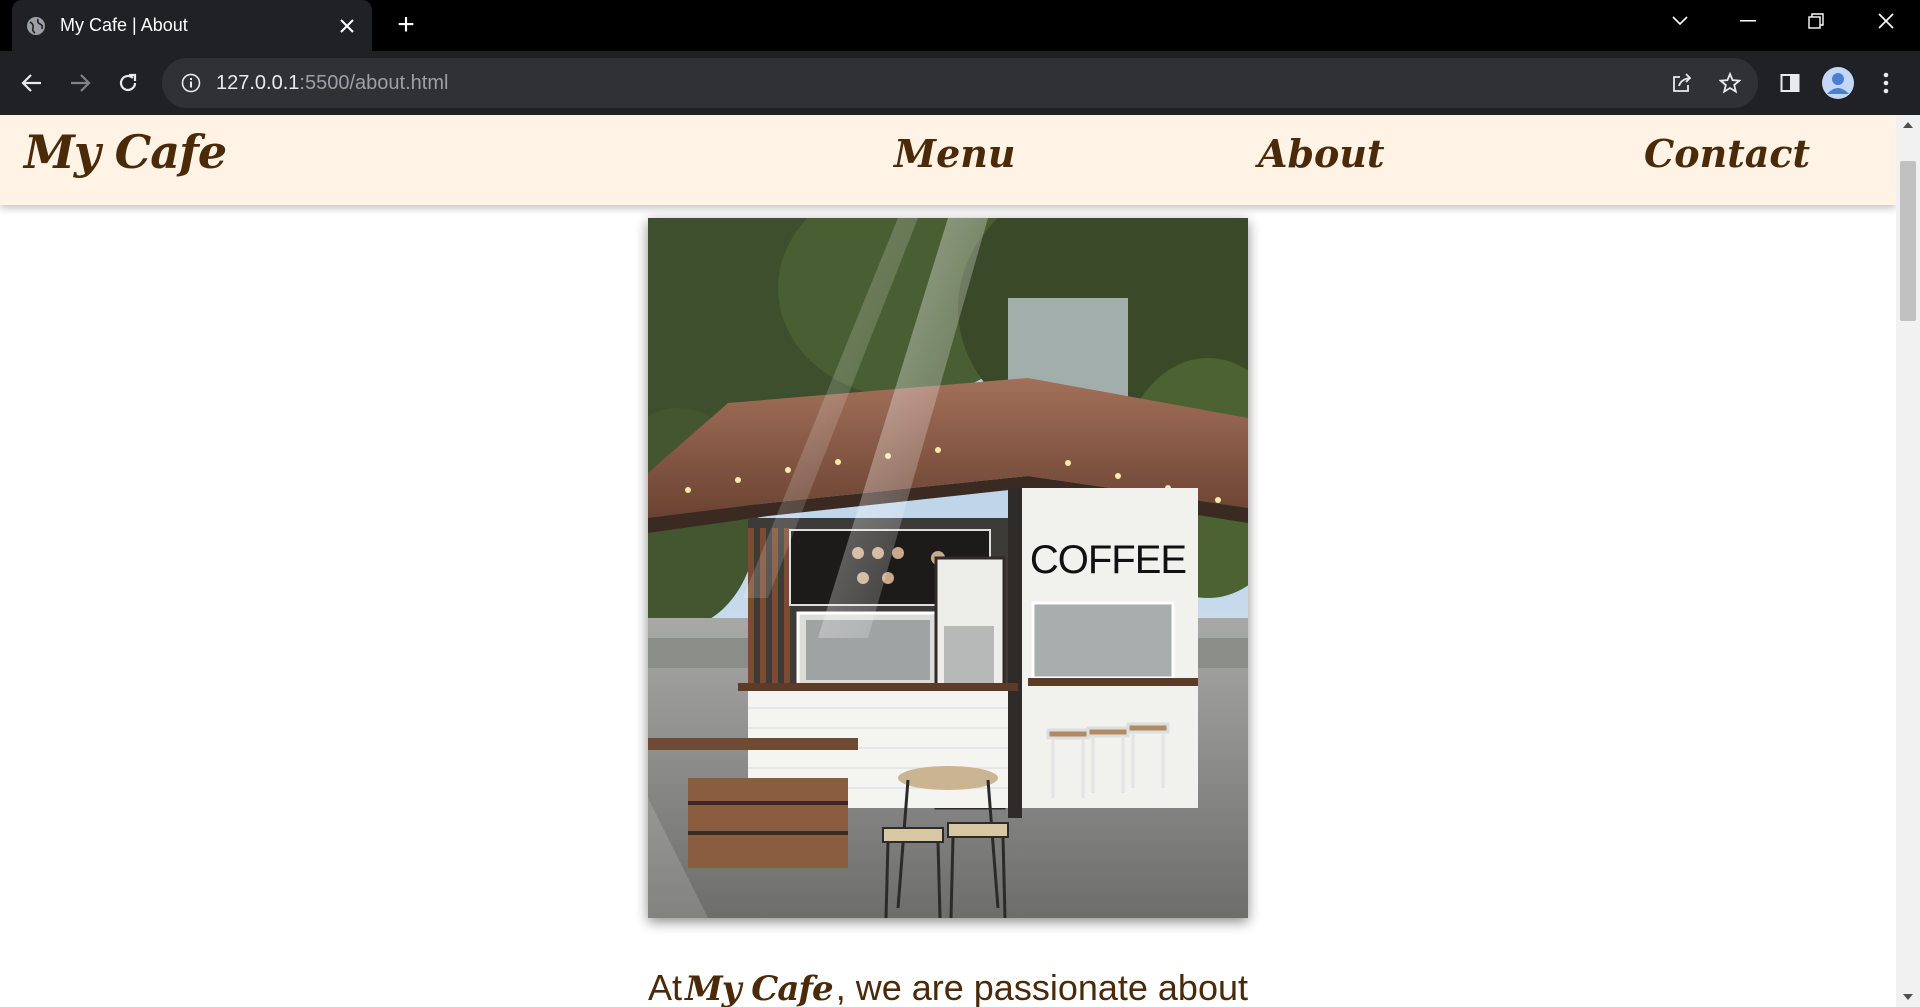  What do you see at coordinates (1908, 241) in the screenshot?
I see `scrollbar-thumb` at bounding box center [1908, 241].